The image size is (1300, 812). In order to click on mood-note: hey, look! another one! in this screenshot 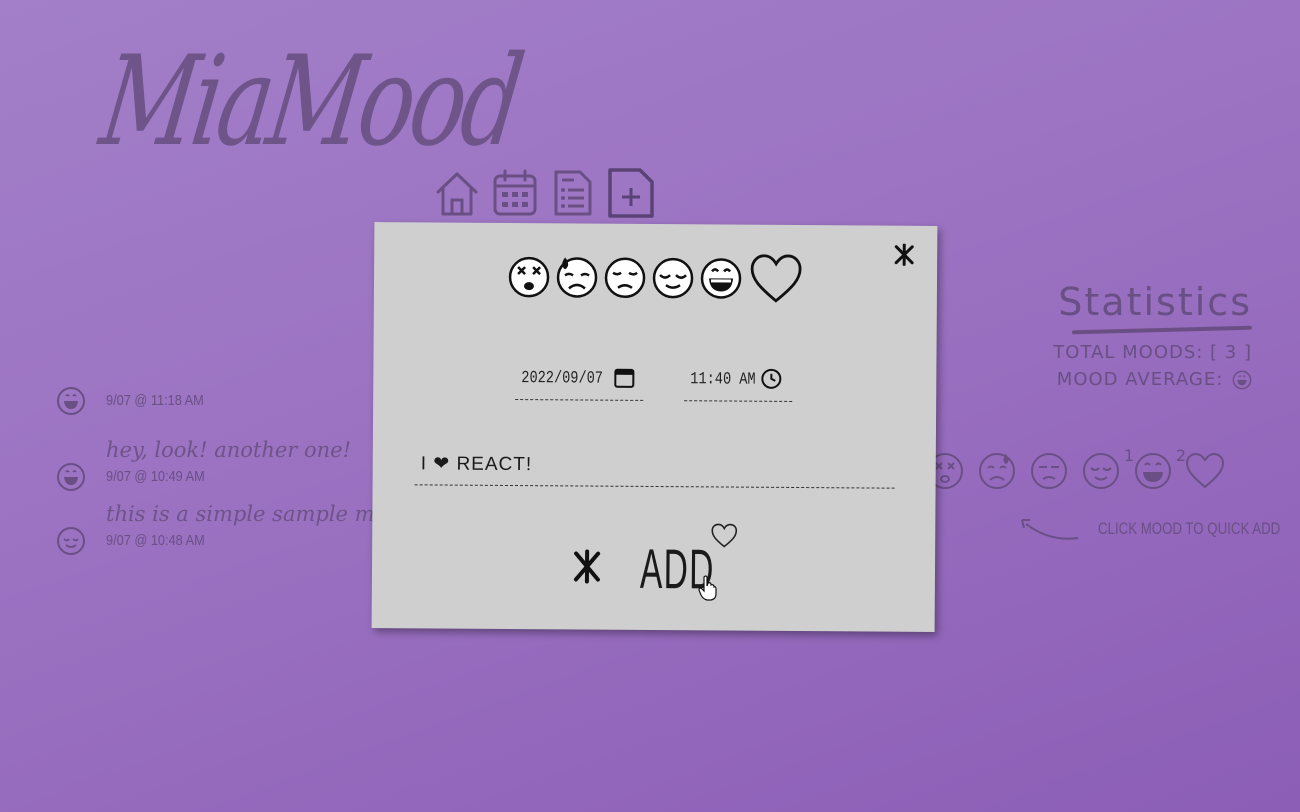, I will do `click(229, 450)`.